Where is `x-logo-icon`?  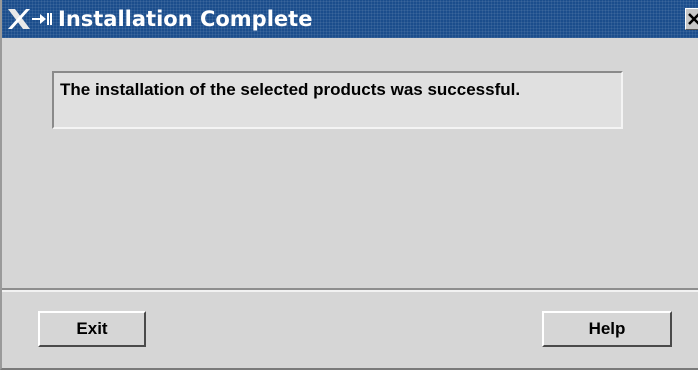
x-logo-icon is located at coordinates (19, 19).